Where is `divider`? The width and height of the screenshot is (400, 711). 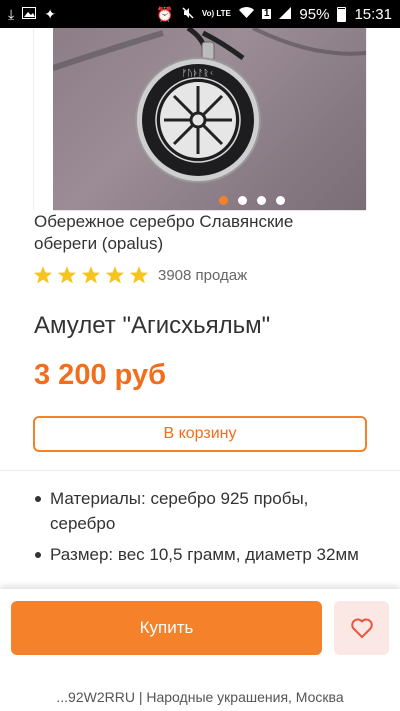
divider is located at coordinates (200, 470).